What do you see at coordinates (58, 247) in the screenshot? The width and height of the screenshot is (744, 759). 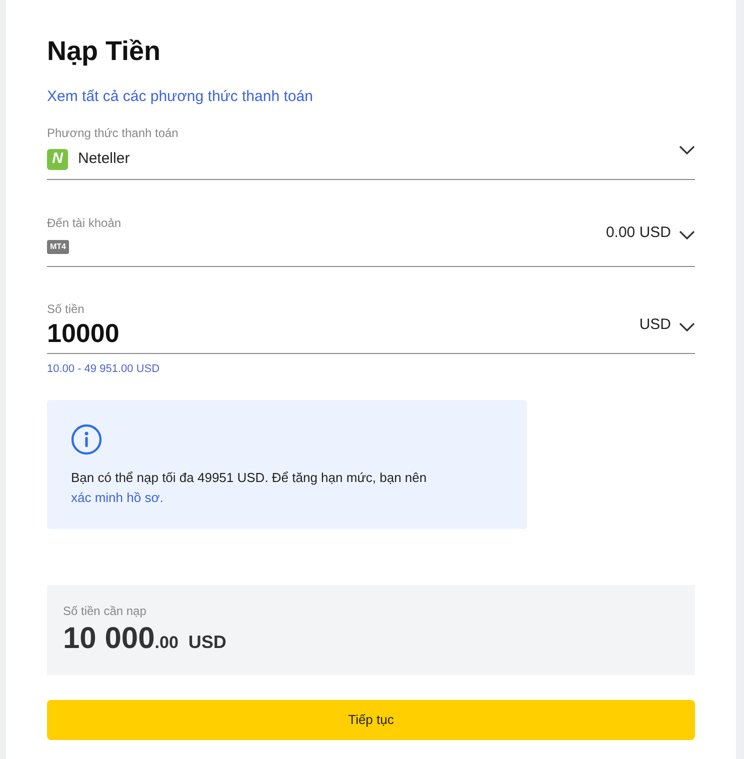 I see `account-type-badge: MT4` at bounding box center [58, 247].